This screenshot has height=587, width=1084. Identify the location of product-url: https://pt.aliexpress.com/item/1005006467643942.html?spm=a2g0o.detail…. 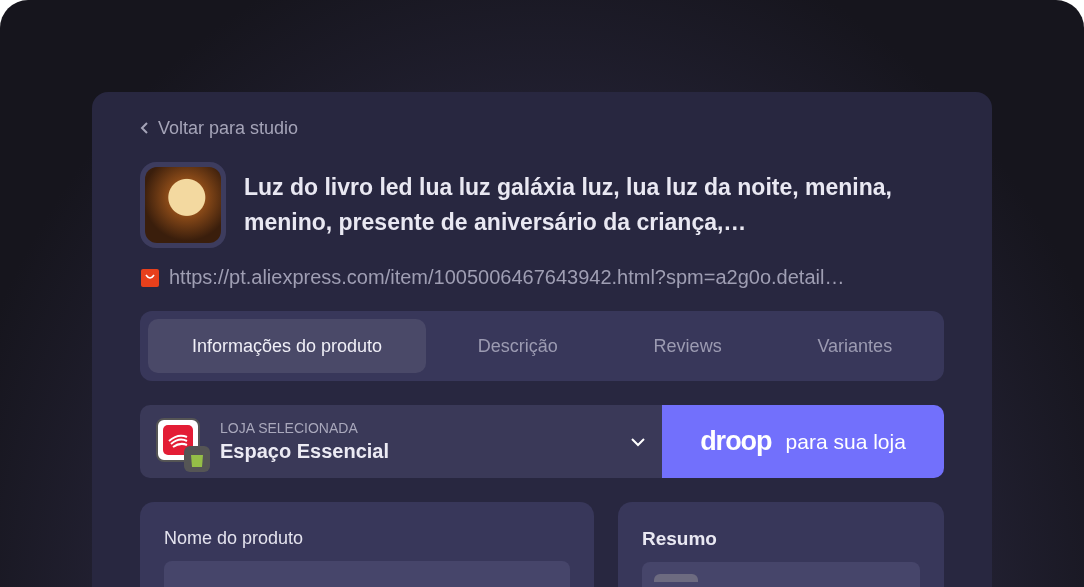
(507, 277).